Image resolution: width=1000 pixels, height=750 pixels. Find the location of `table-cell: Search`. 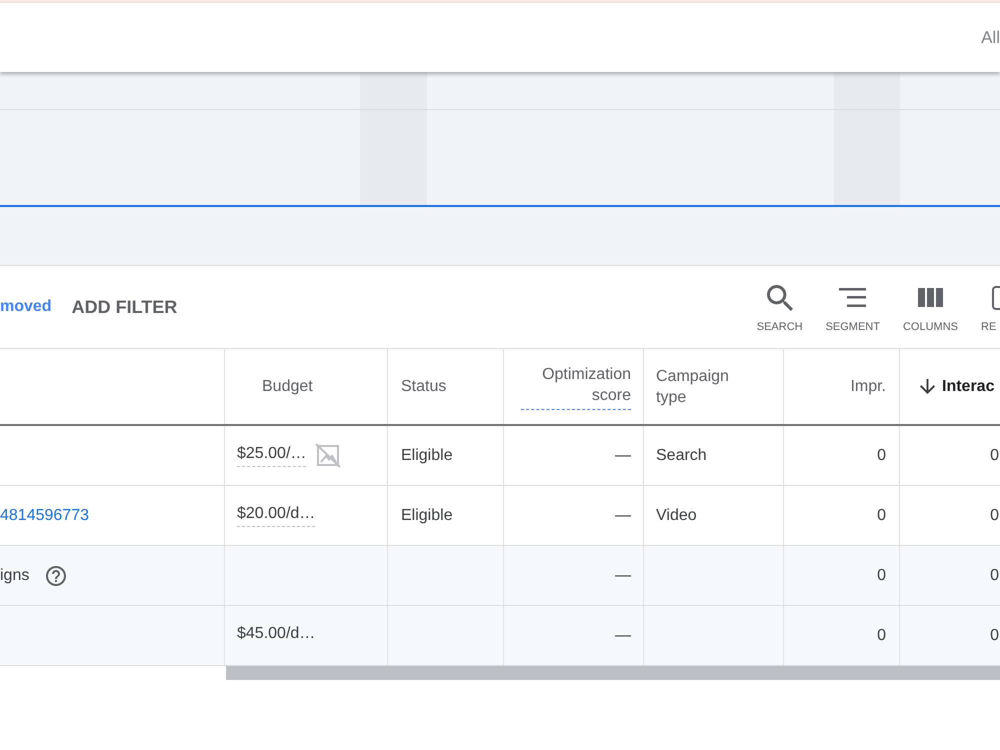

table-cell: Search is located at coordinates (714, 455).